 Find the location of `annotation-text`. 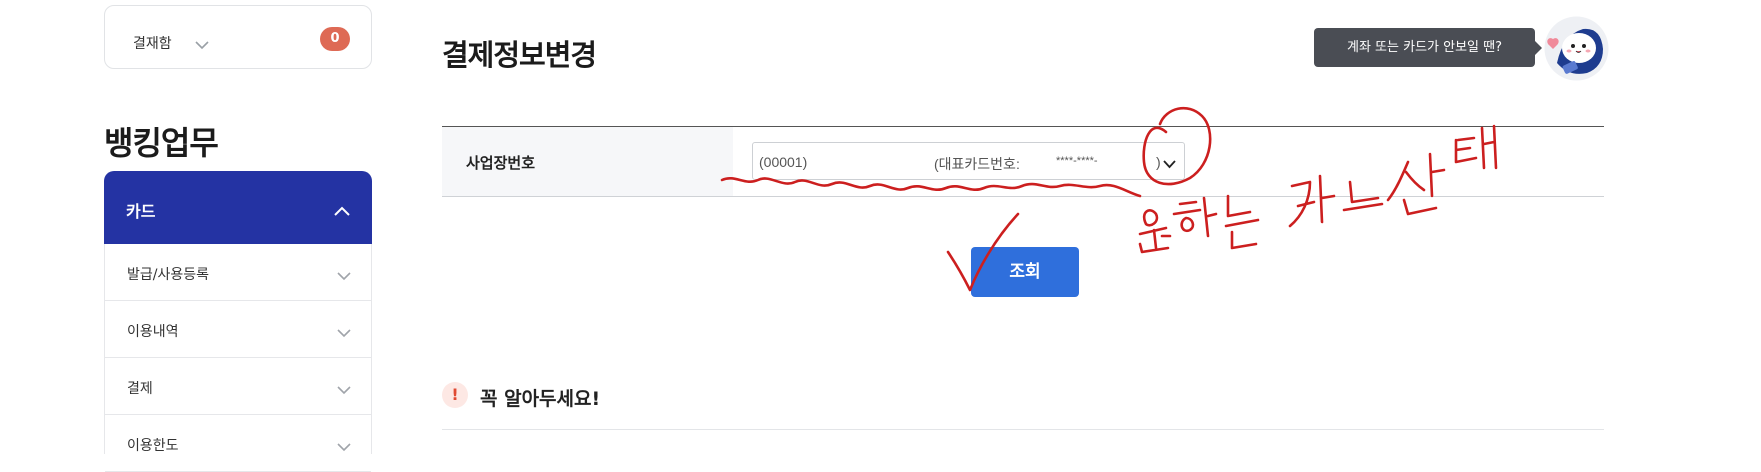

annotation-text is located at coordinates (1155, 231).